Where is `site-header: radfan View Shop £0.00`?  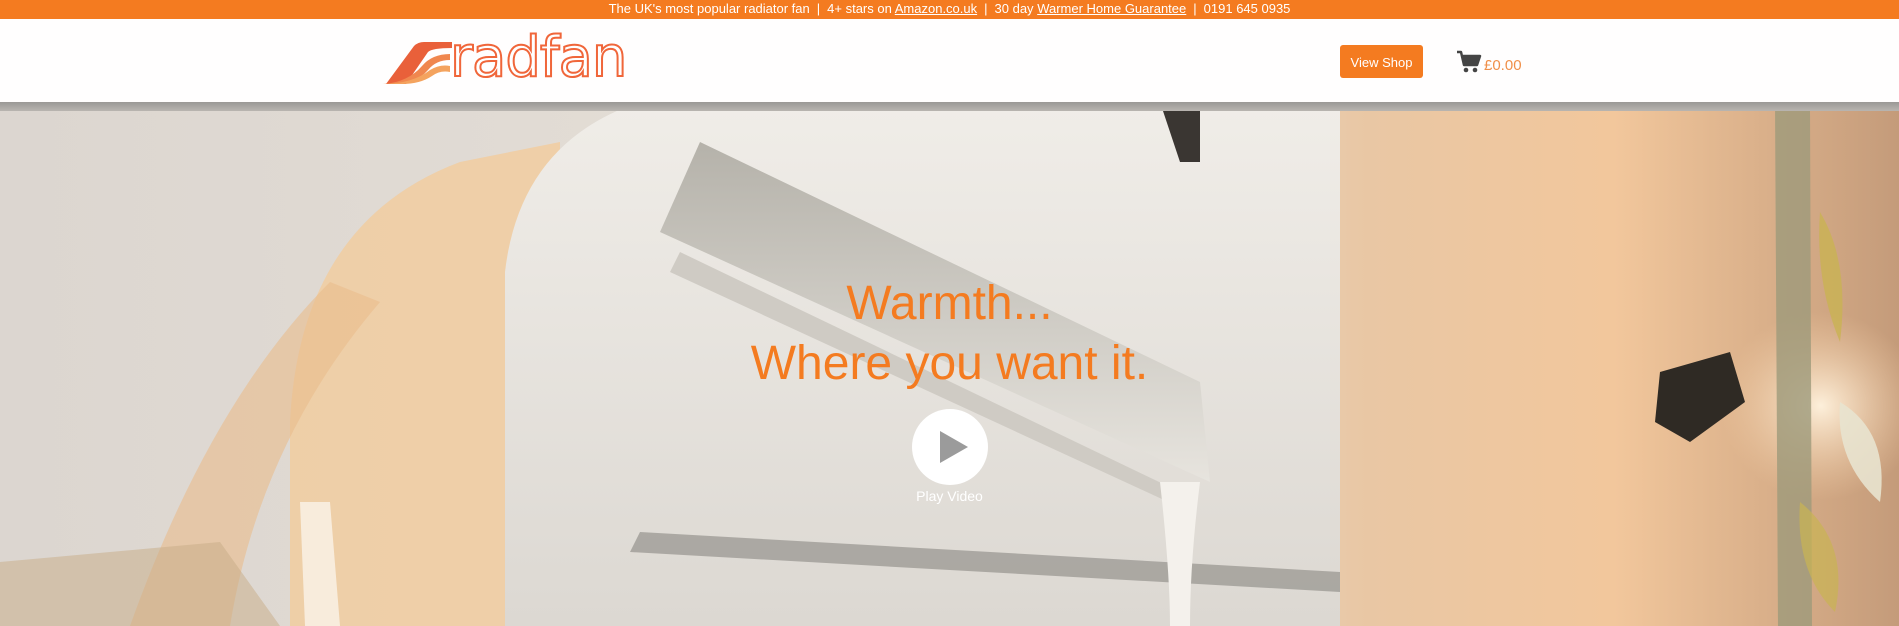 site-header: radfan View Shop £0.00 is located at coordinates (949, 60).